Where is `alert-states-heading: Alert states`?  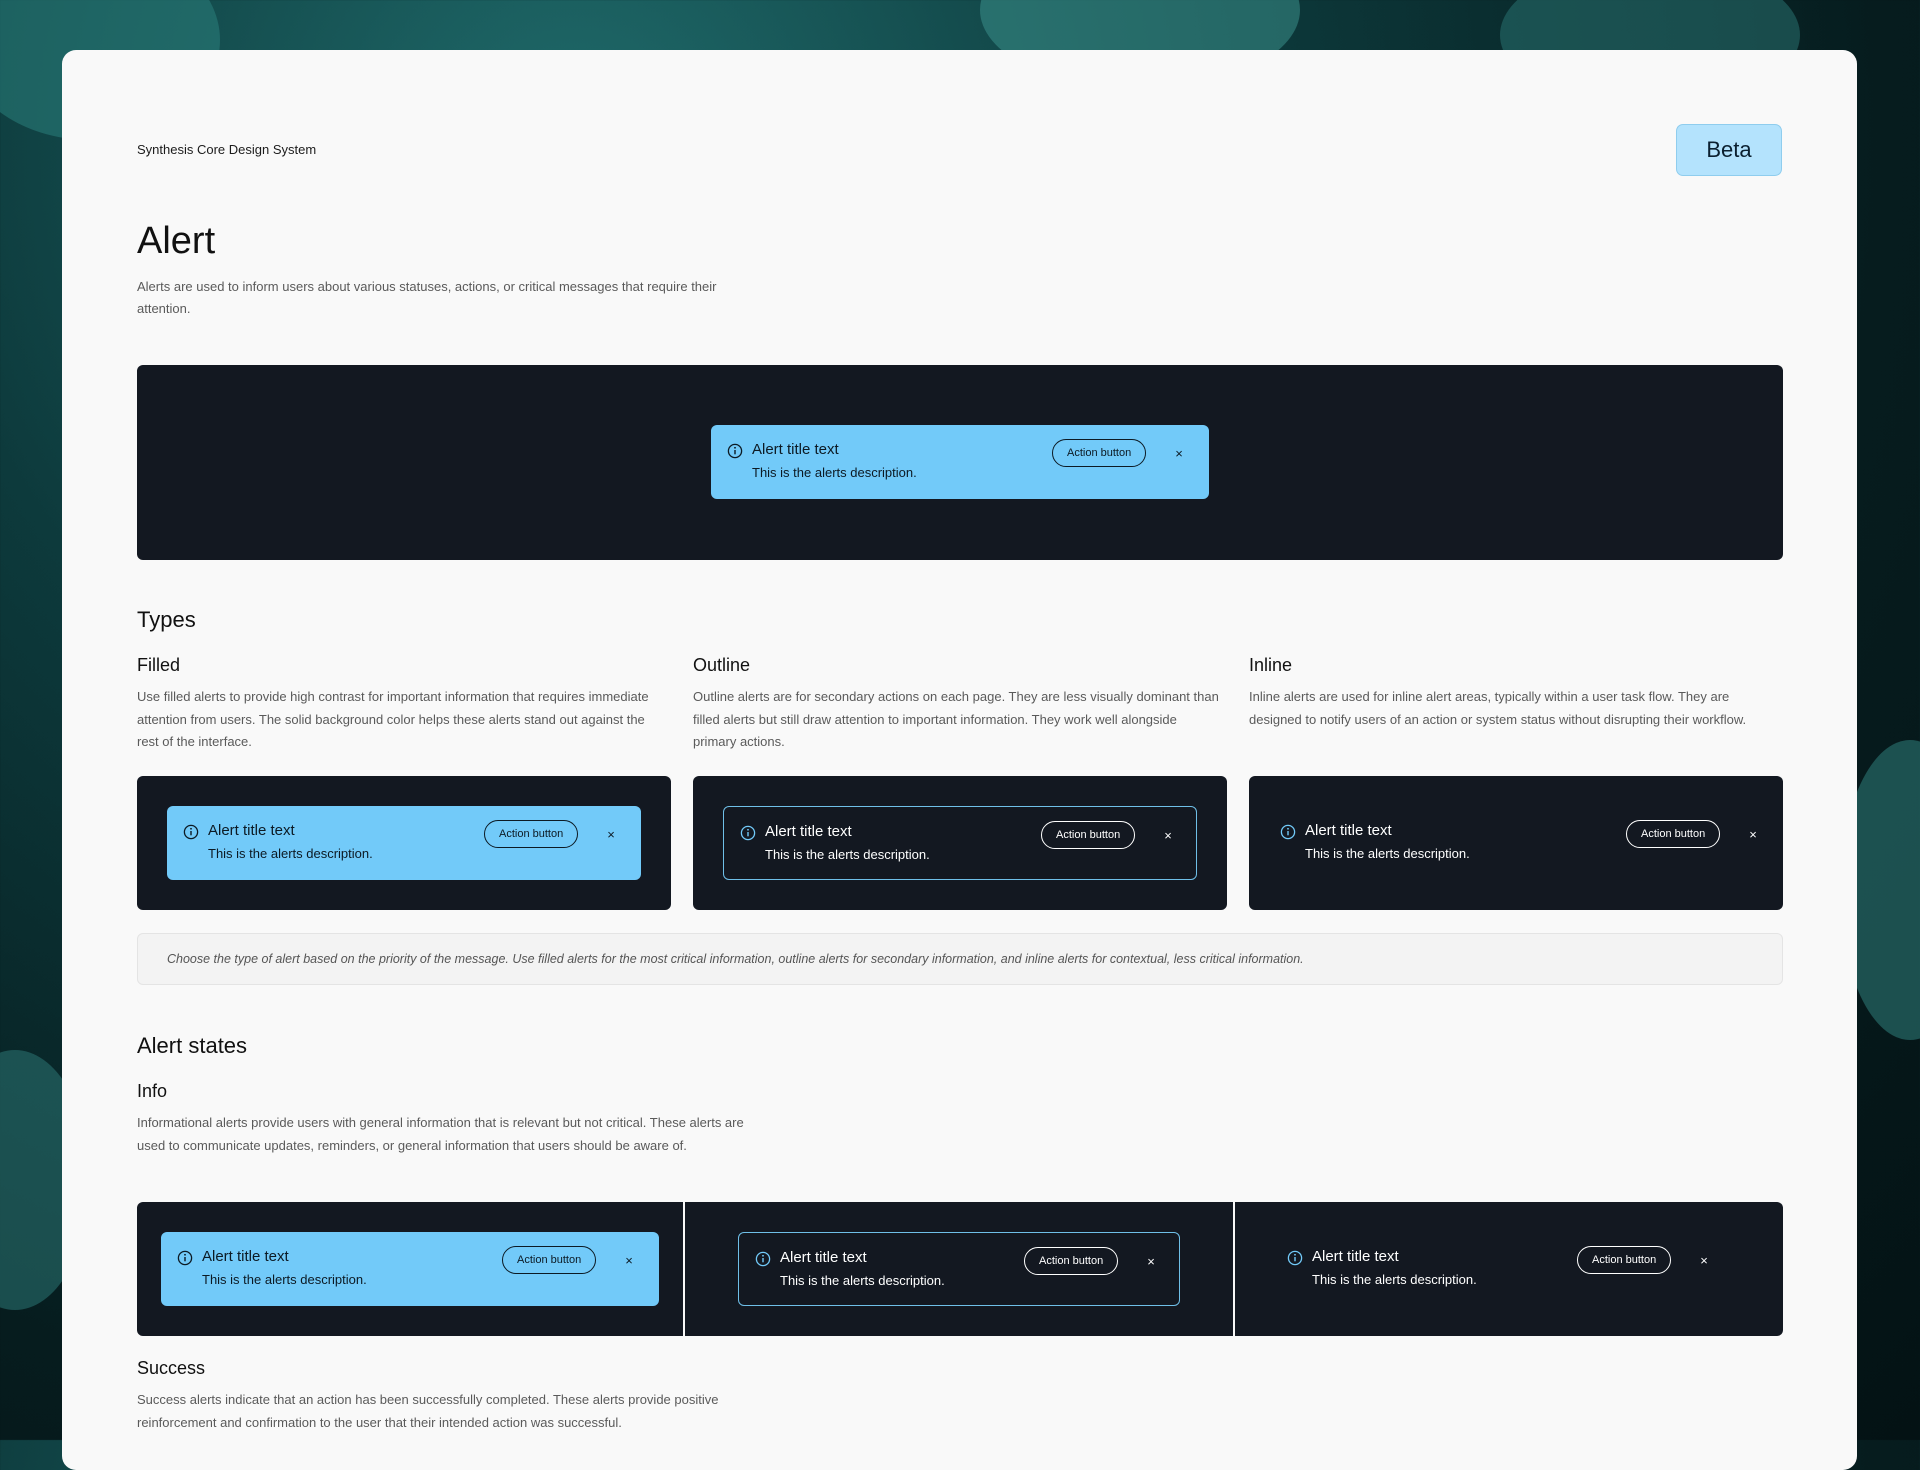 alert-states-heading: Alert states is located at coordinates (192, 1045).